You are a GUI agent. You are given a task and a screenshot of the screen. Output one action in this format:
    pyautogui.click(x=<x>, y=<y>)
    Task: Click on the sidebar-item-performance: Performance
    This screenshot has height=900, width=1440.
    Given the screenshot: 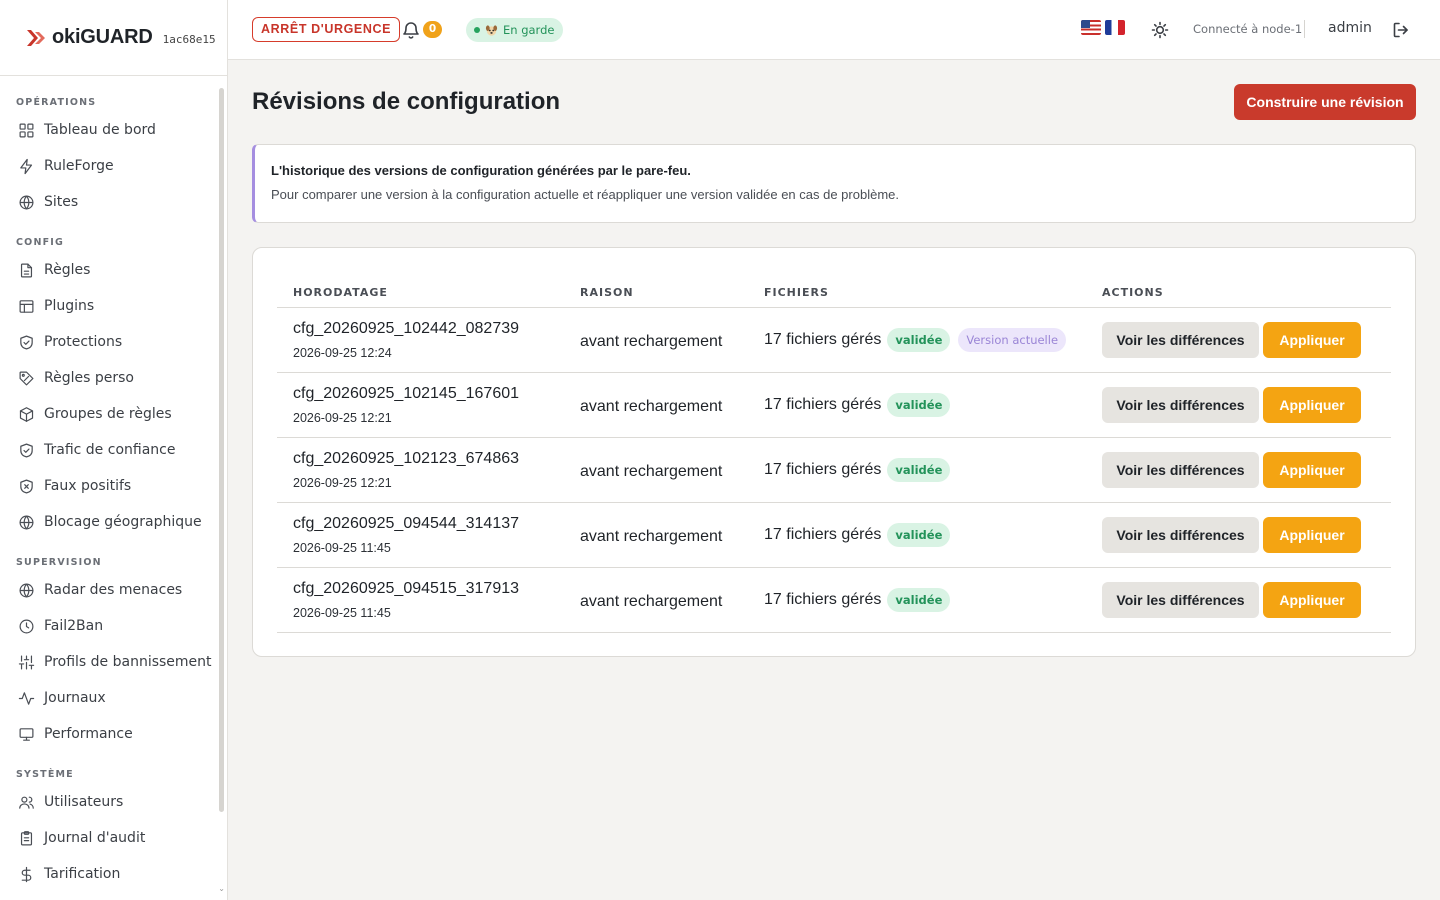 What is the action you would take?
    pyautogui.click(x=113, y=734)
    